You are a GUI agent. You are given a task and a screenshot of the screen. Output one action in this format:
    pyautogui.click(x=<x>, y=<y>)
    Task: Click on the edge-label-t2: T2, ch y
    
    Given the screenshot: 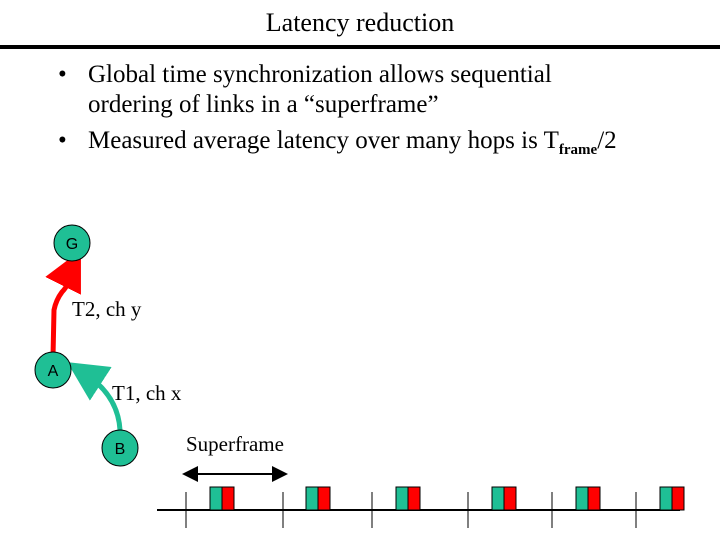 What is the action you would take?
    pyautogui.click(x=107, y=309)
    